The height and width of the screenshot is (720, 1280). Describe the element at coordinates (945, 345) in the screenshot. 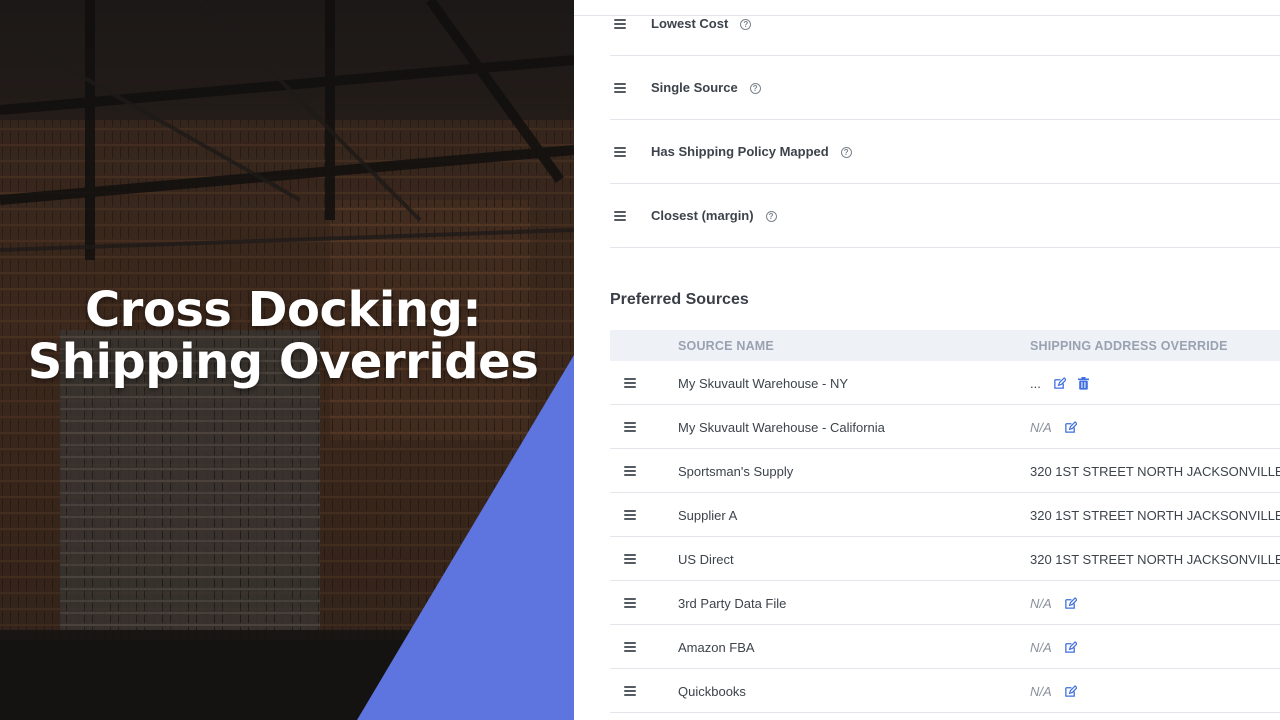

I see `table-header: SOURCE NAME SHIPPING ADDRESS OVERRIDE` at that location.